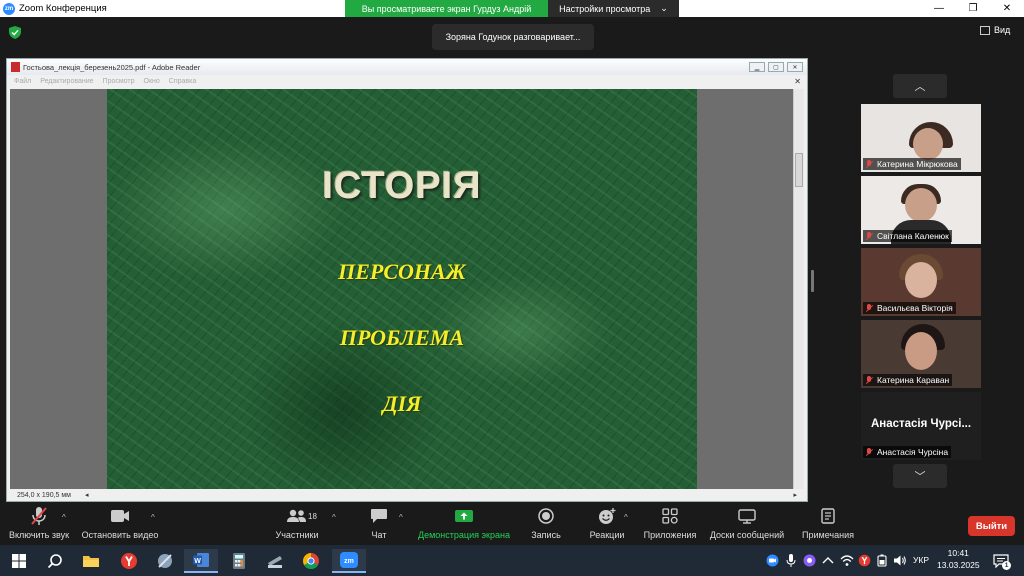 The height and width of the screenshot is (576, 1024). Describe the element at coordinates (958, 565) in the screenshot. I see `clock-date: 13.03.2025` at that location.